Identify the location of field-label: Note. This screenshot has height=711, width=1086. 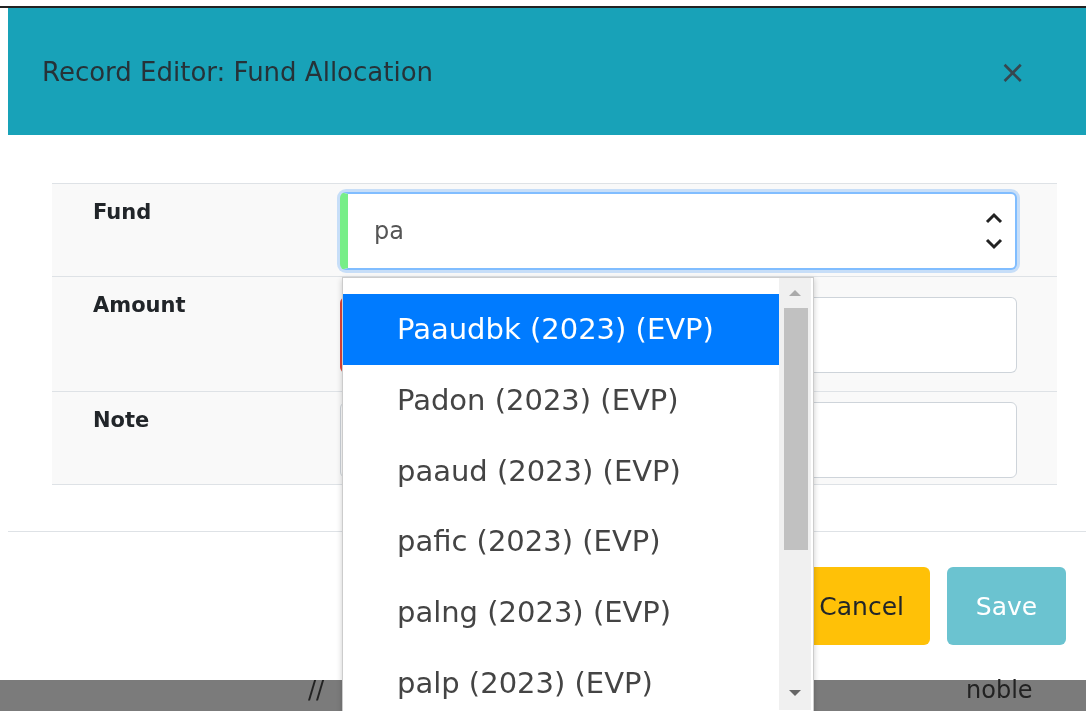
(121, 419).